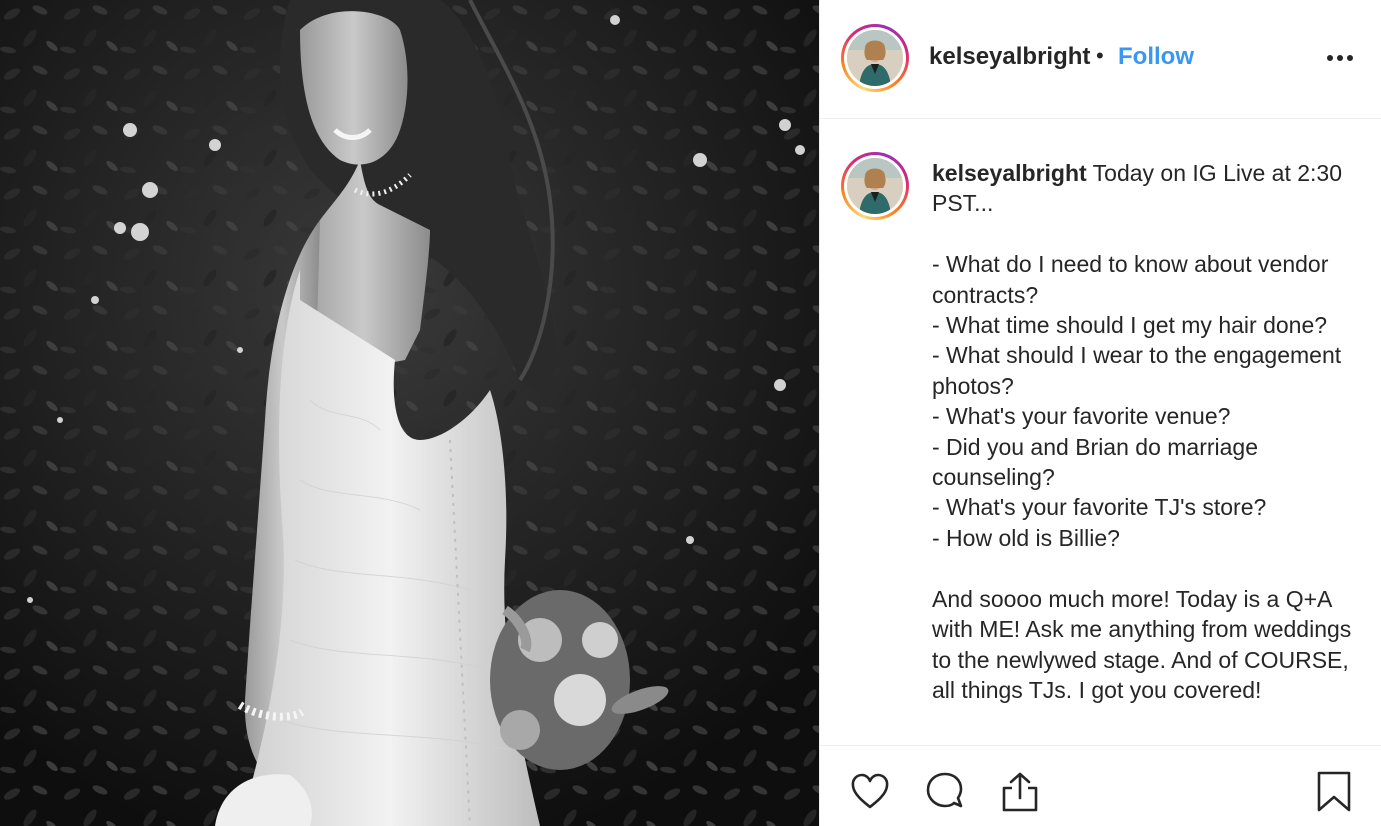  I want to click on header-avatar-story-ring, so click(875, 58).